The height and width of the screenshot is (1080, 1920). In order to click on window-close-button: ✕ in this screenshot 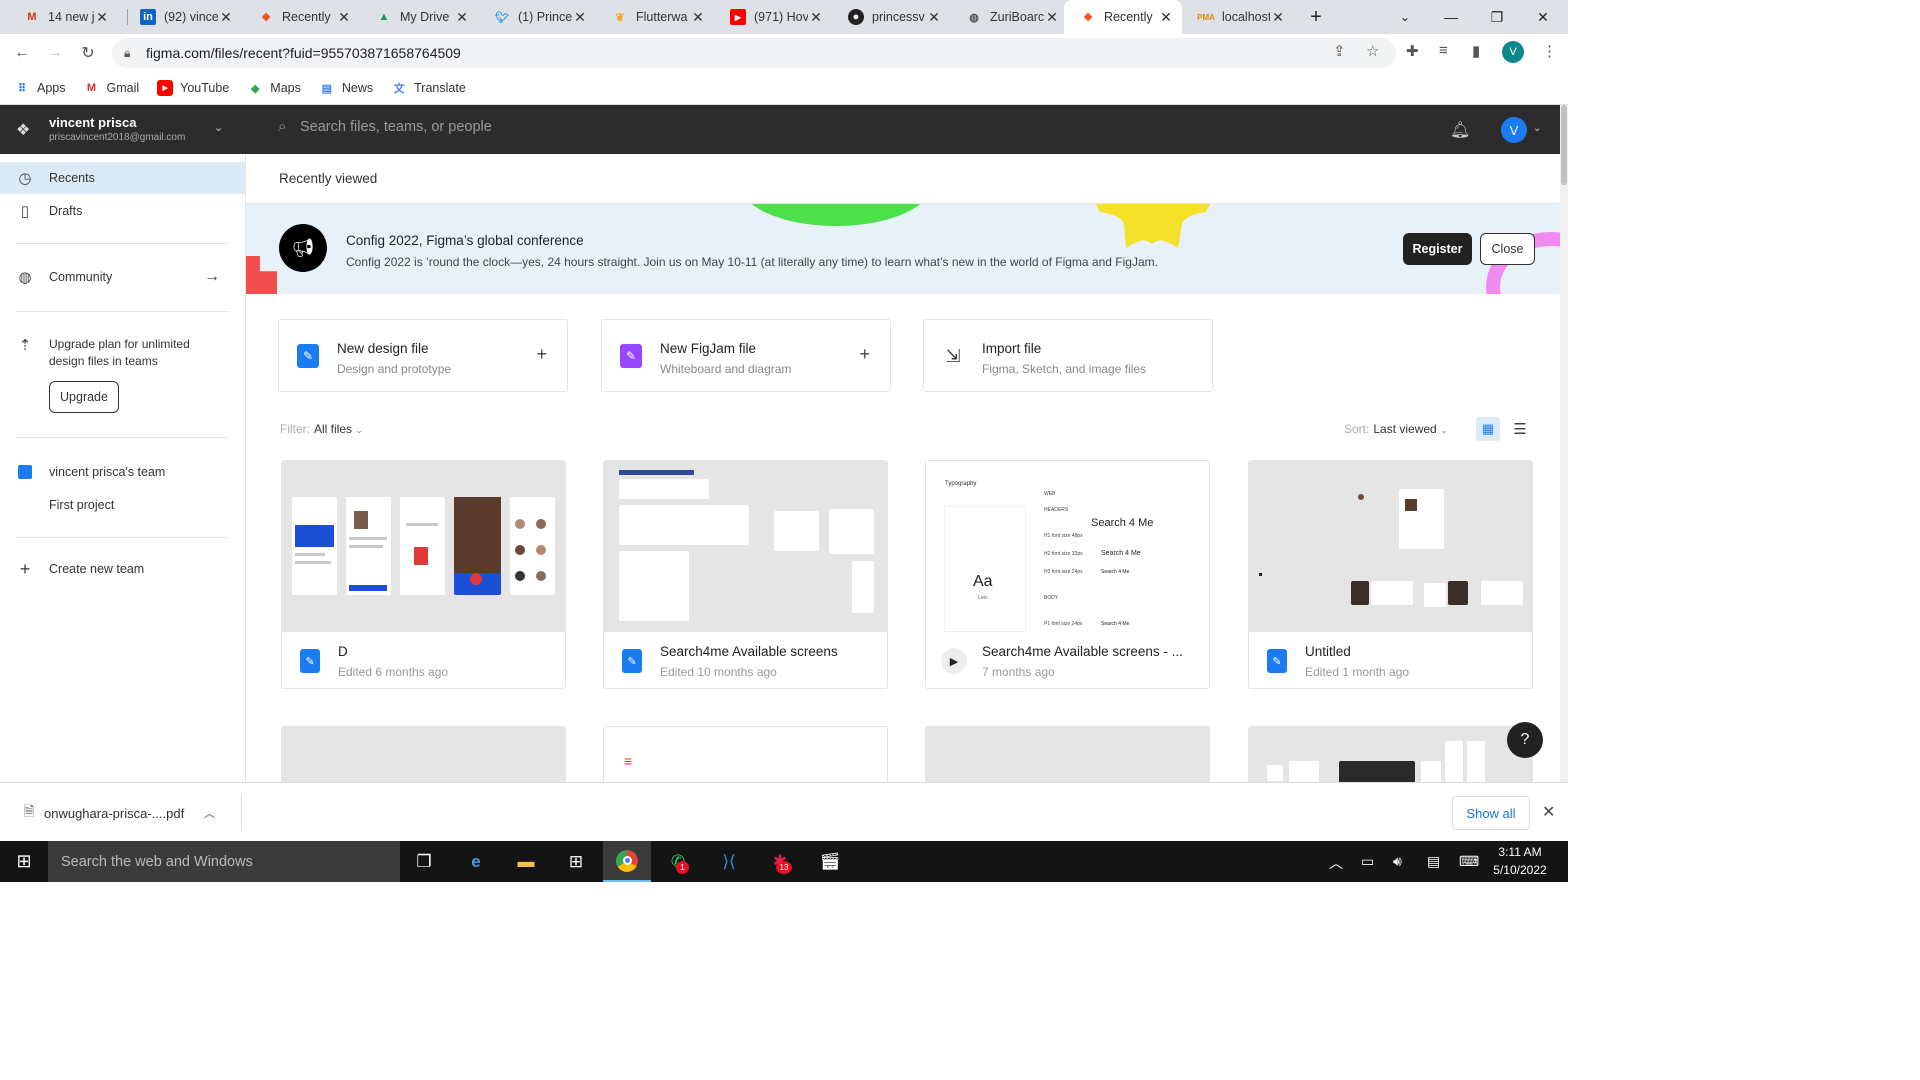, I will do `click(1543, 17)`.